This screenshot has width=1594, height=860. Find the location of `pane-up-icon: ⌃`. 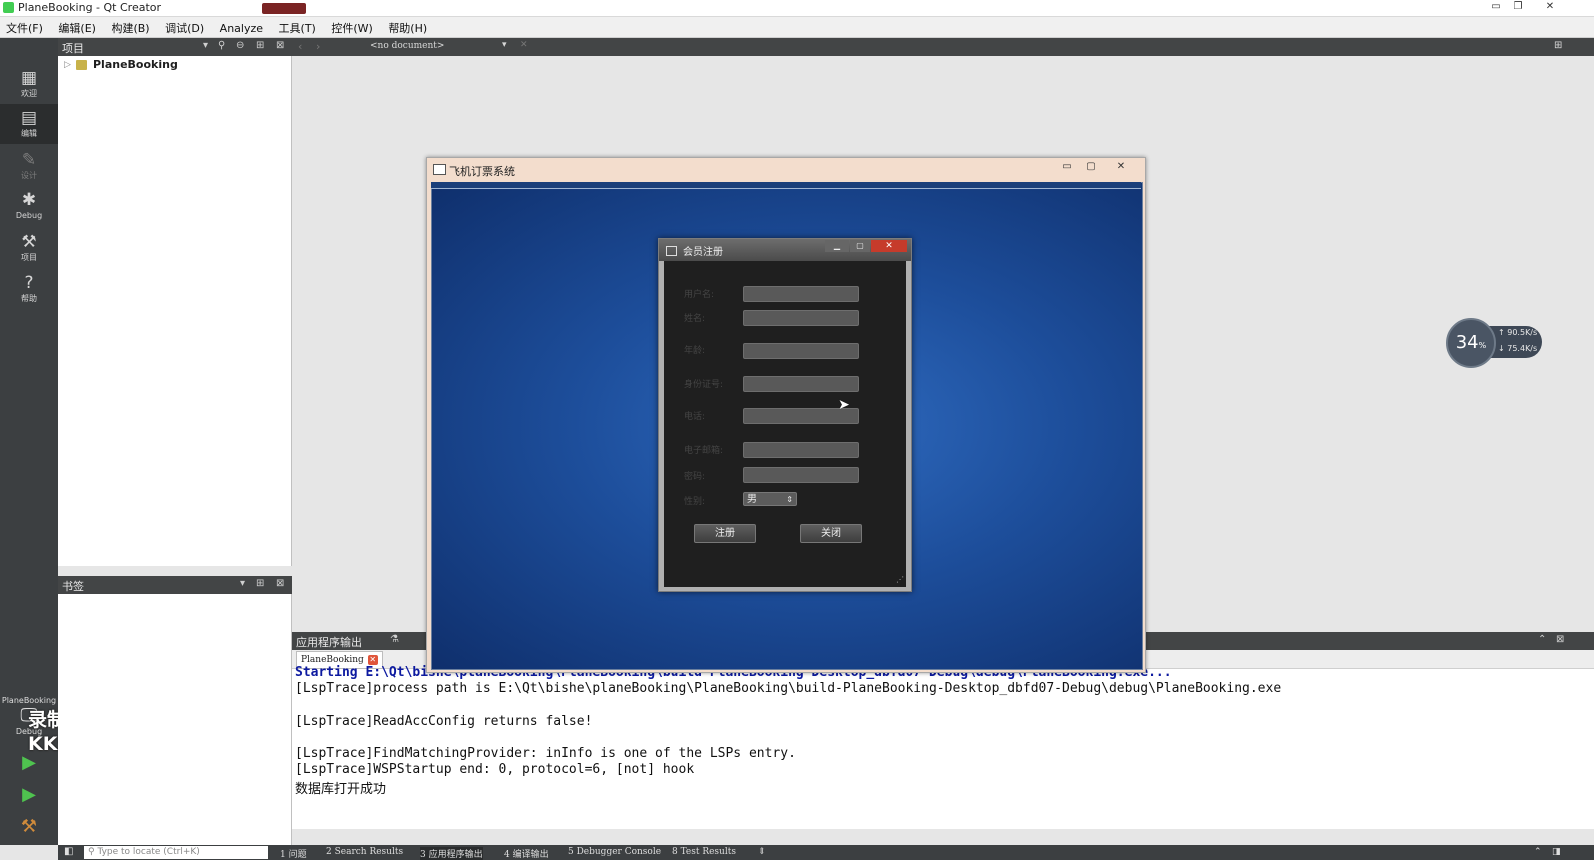

pane-up-icon: ⌃ is located at coordinates (1538, 852).